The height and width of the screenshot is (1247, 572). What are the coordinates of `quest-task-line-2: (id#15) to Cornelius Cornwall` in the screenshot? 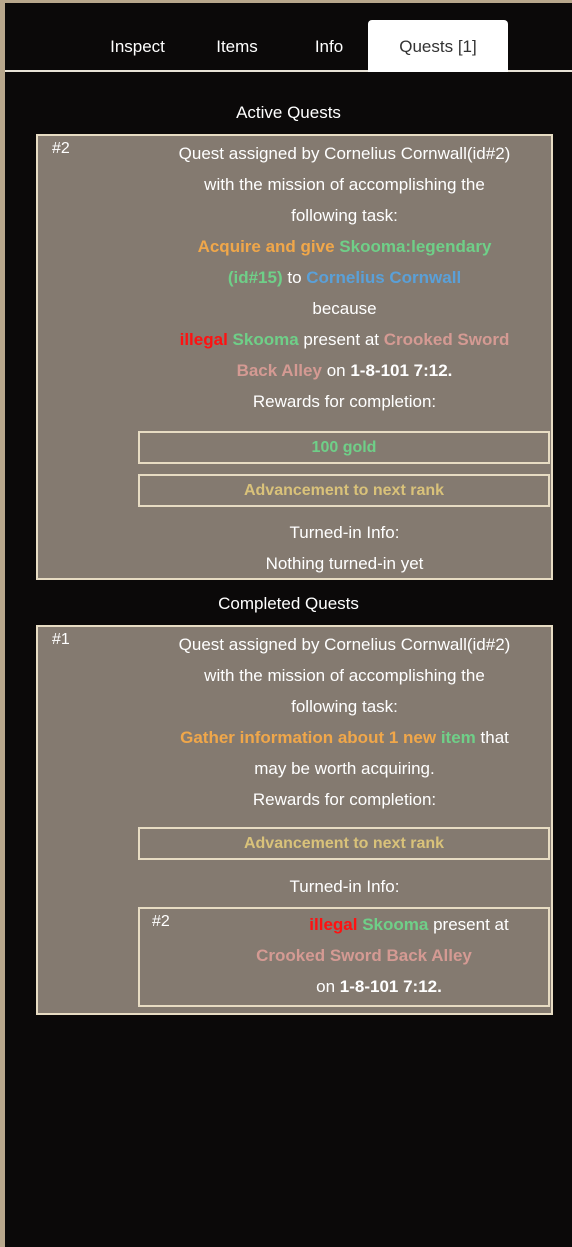 It's located at (344, 277).